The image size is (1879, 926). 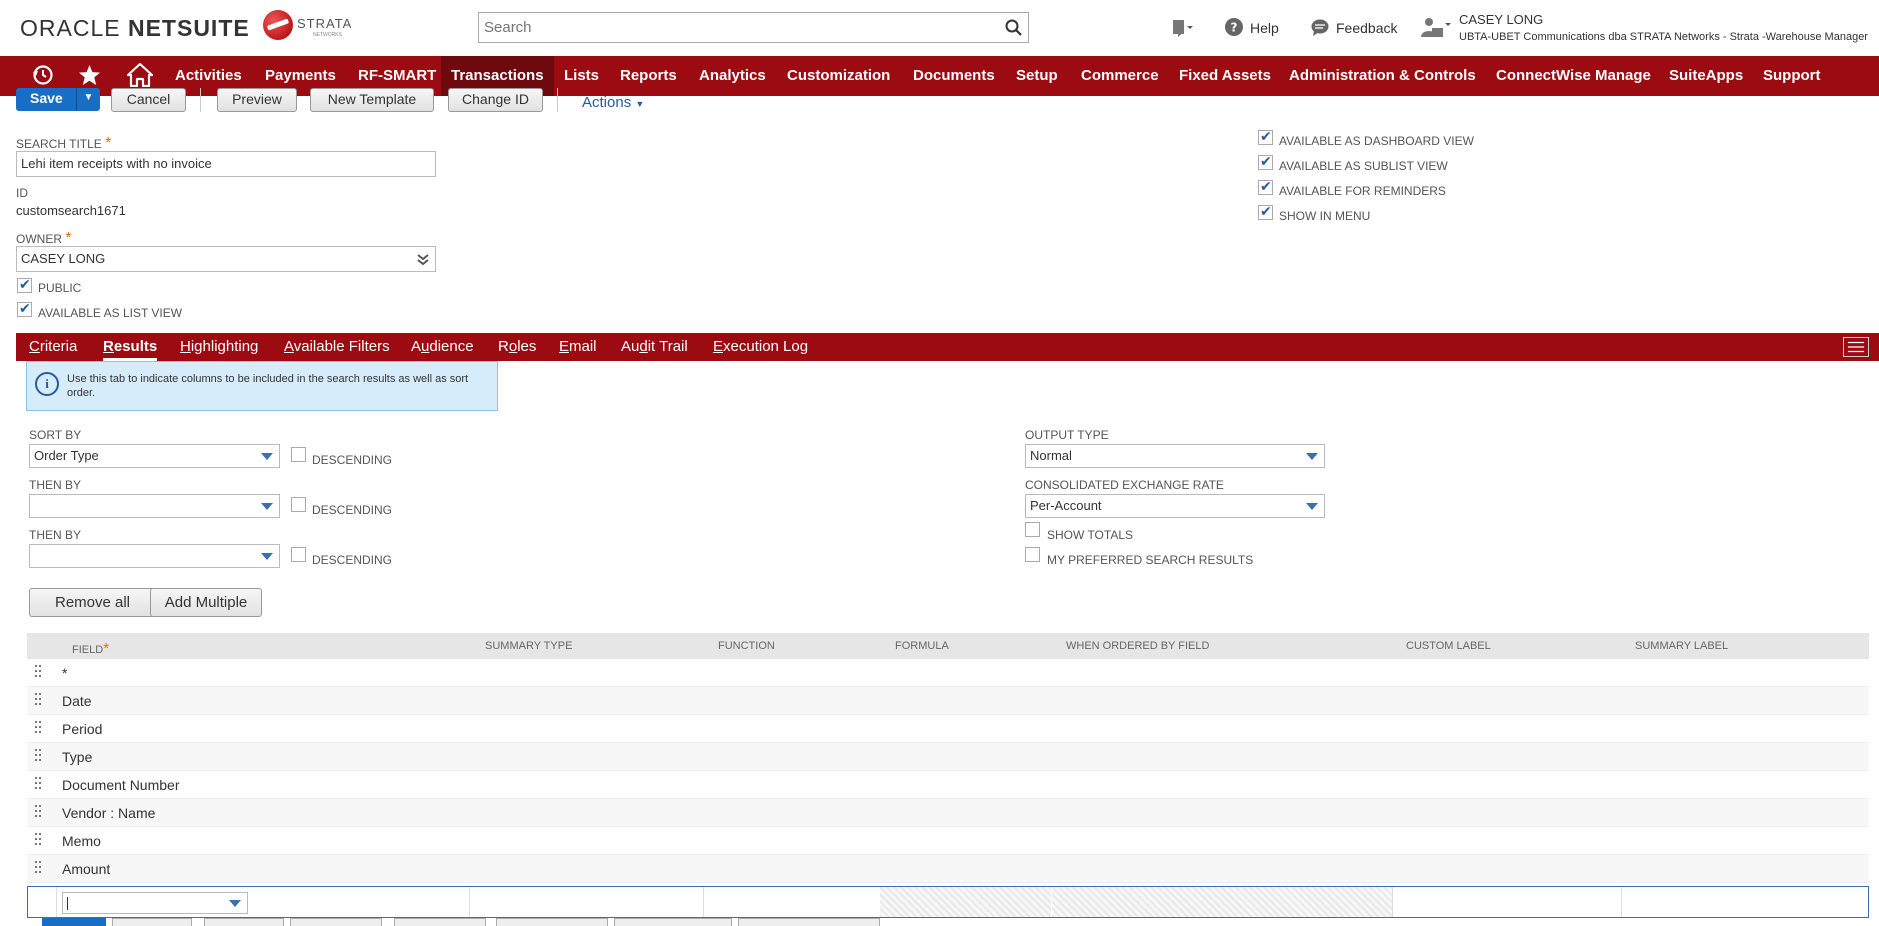 I want to click on dashboard-view-checkbox, so click(x=1265, y=136).